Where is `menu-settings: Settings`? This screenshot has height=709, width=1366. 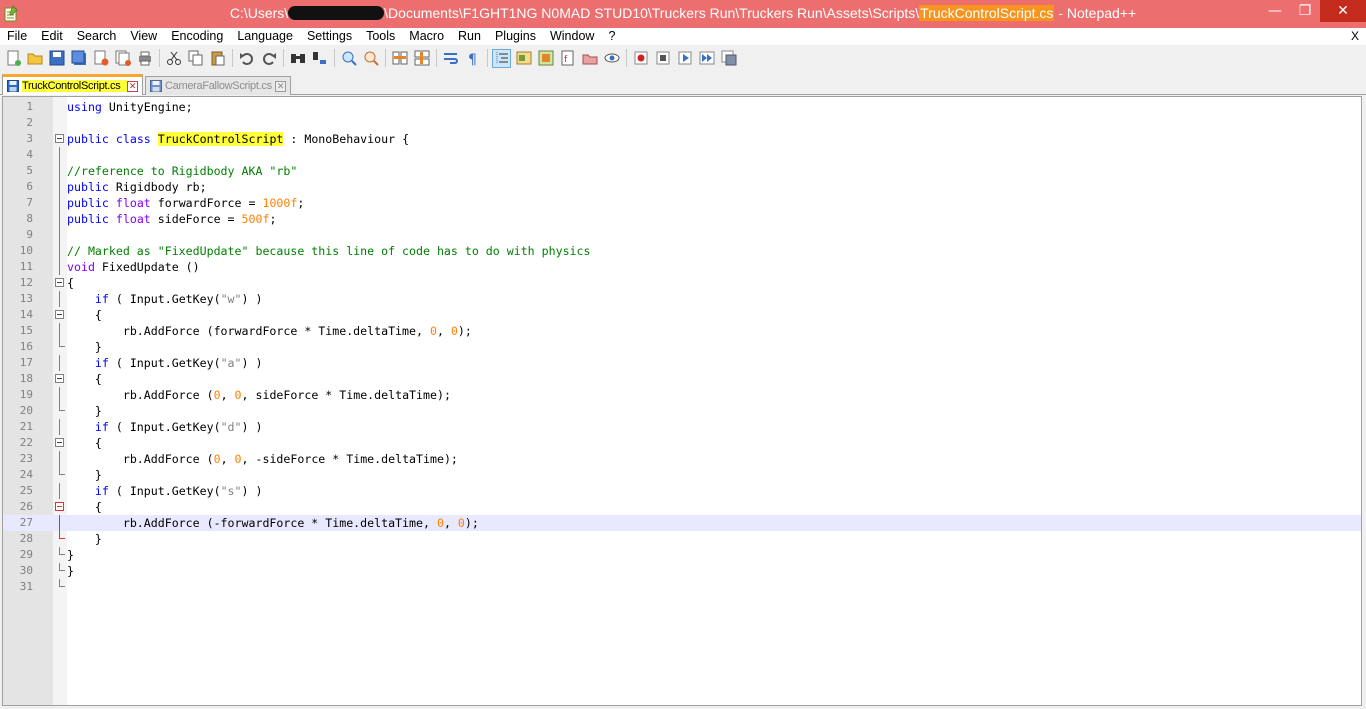 menu-settings: Settings is located at coordinates (329, 36).